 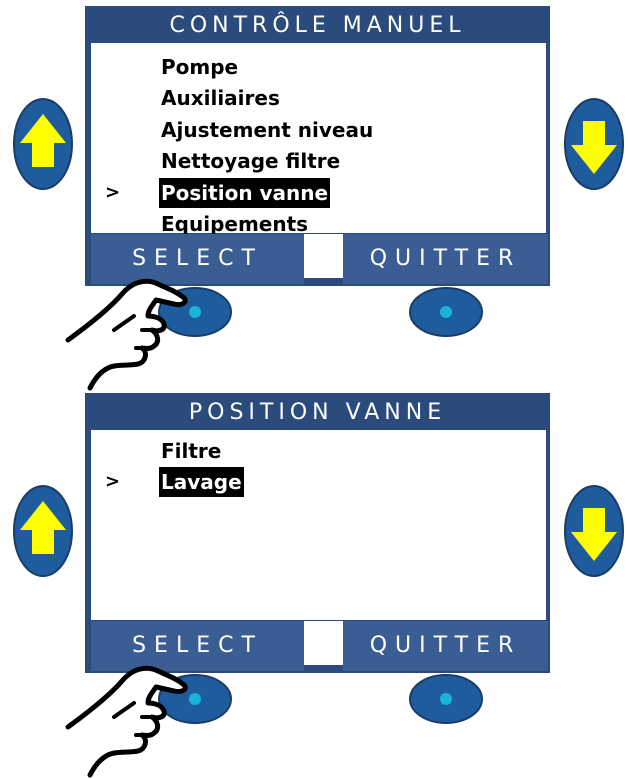 What do you see at coordinates (317, 25) in the screenshot?
I see `screen-title: CONTRÔLE MANUEL` at bounding box center [317, 25].